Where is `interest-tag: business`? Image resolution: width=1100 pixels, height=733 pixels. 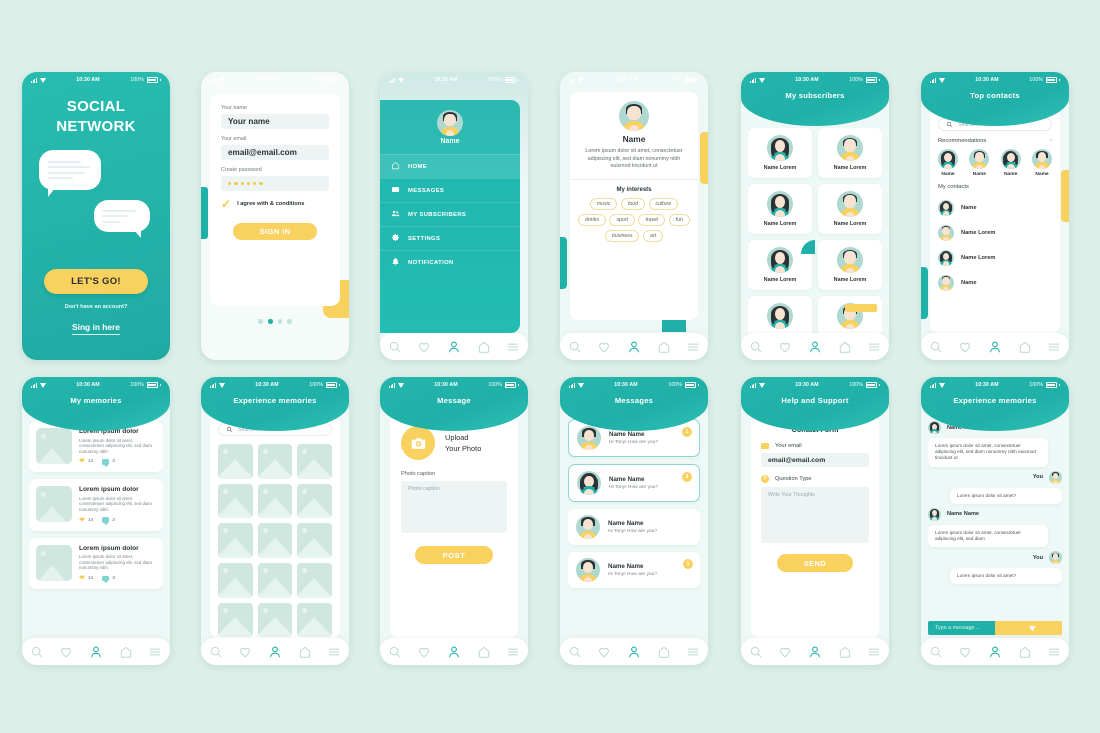 interest-tag: business is located at coordinates (622, 235).